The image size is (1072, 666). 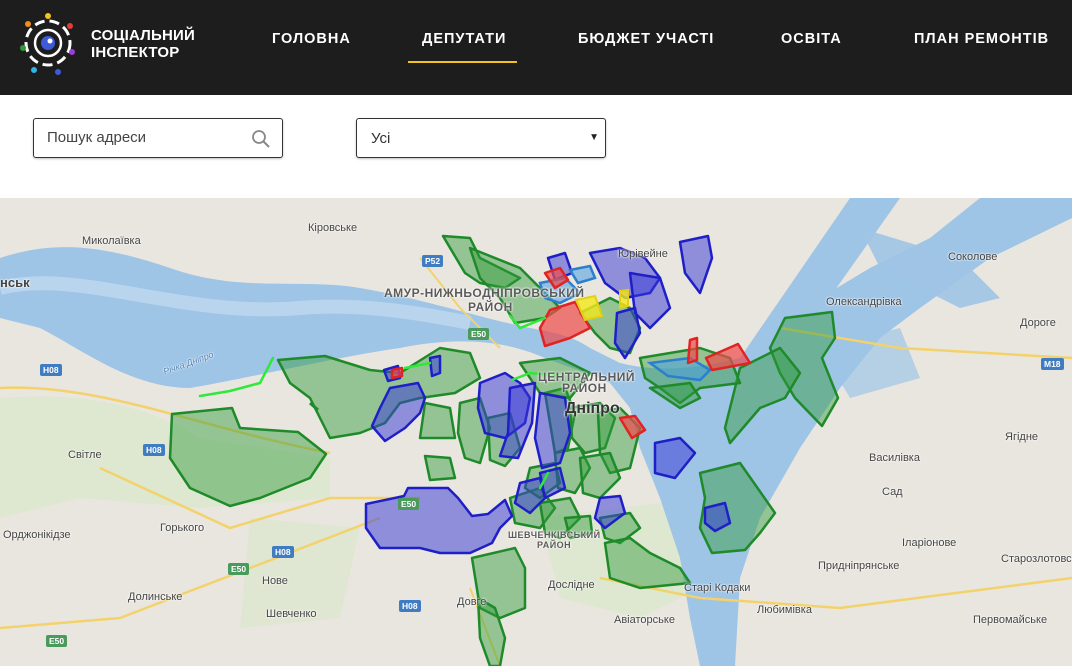 I want to click on deputy-filter-select: Усі ▼, so click(x=481, y=138).